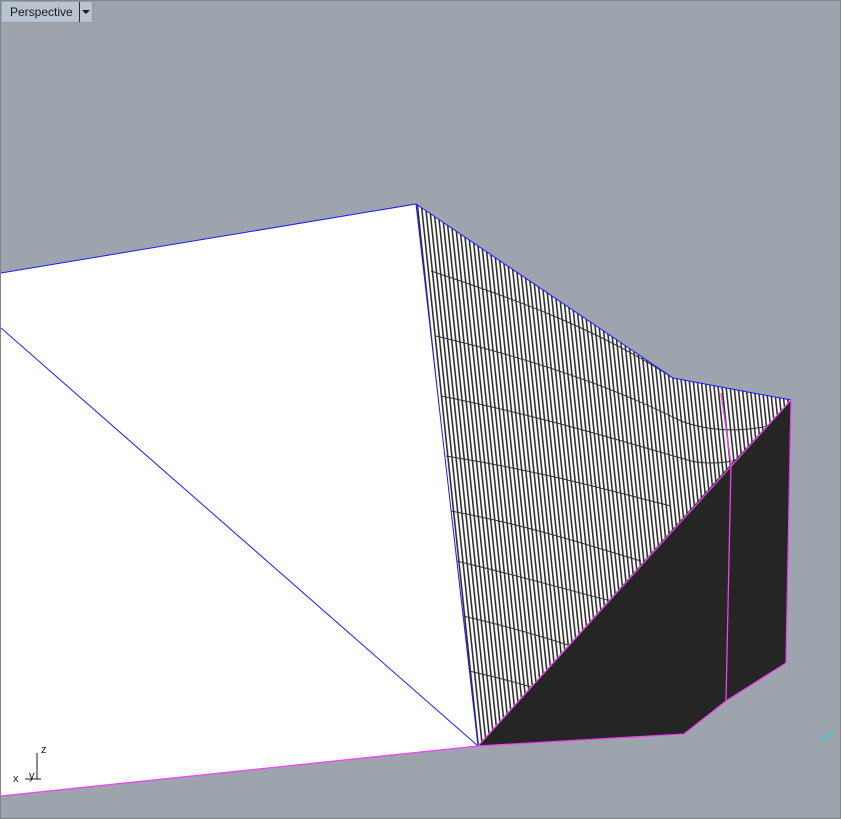  What do you see at coordinates (85, 12) in the screenshot?
I see `chevron-down-icon` at bounding box center [85, 12].